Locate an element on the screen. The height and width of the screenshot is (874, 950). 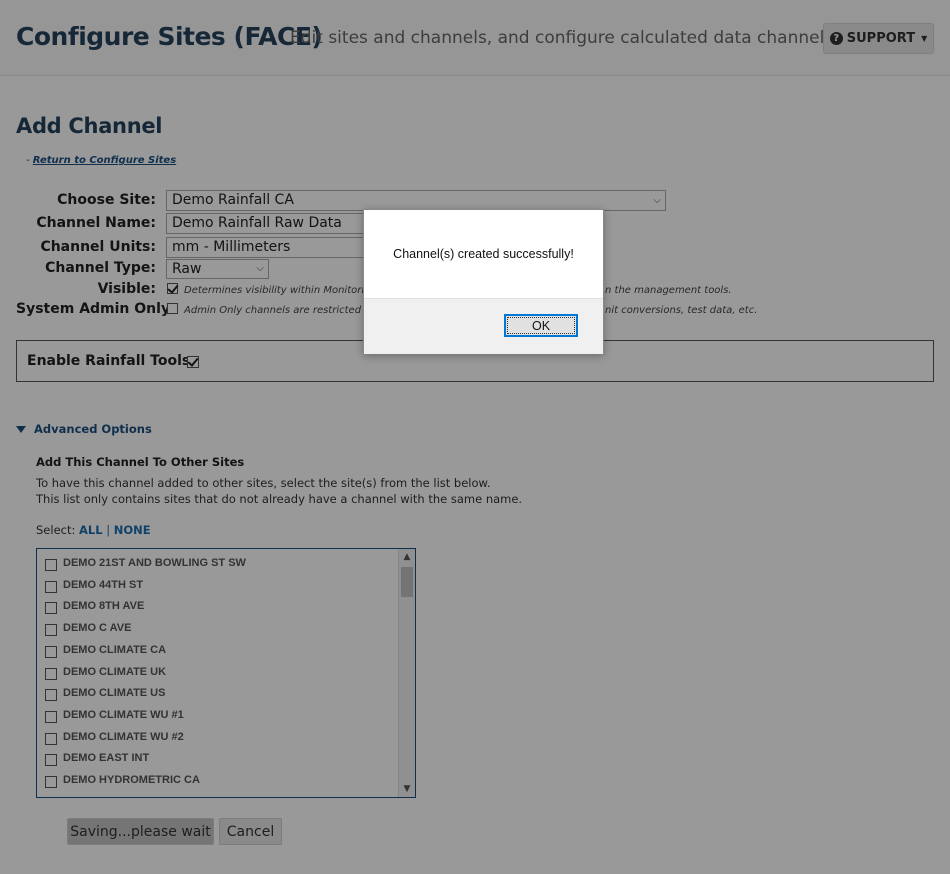
alert-message: Channel(s) created successfully! is located at coordinates (483, 254).